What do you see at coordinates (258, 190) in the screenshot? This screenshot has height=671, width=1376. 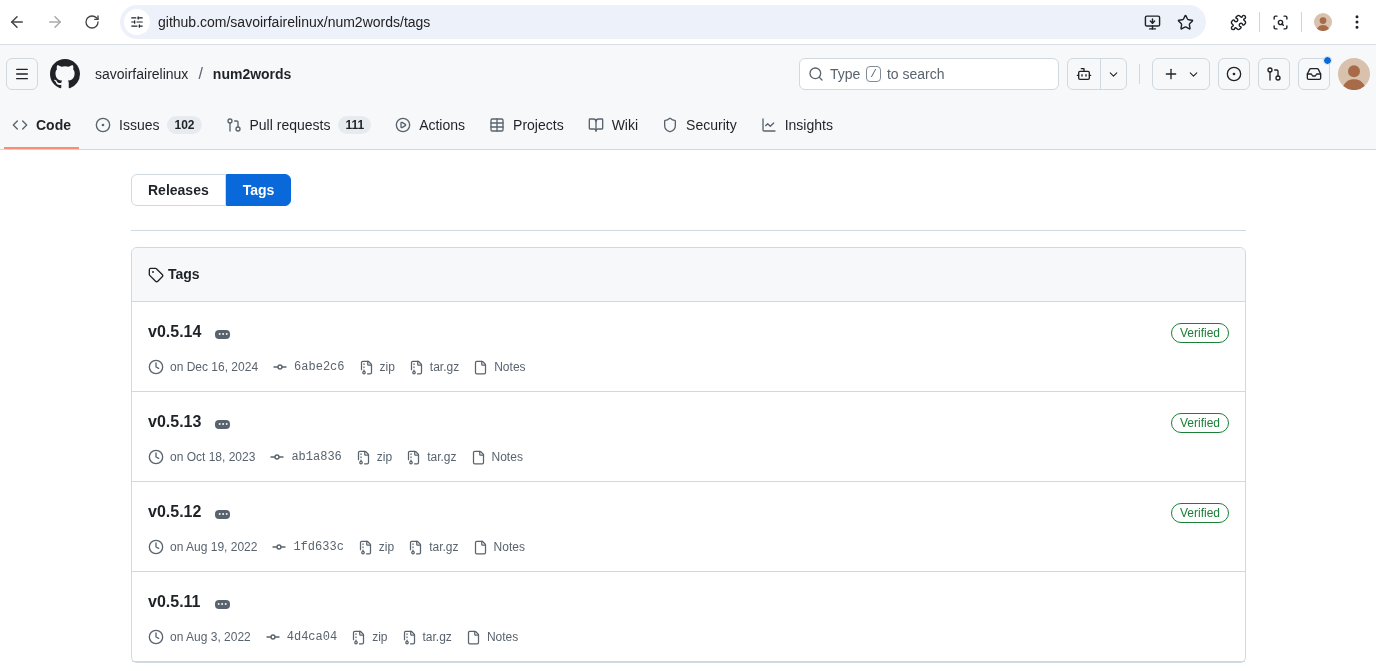 I see `toggle-button: Tags` at bounding box center [258, 190].